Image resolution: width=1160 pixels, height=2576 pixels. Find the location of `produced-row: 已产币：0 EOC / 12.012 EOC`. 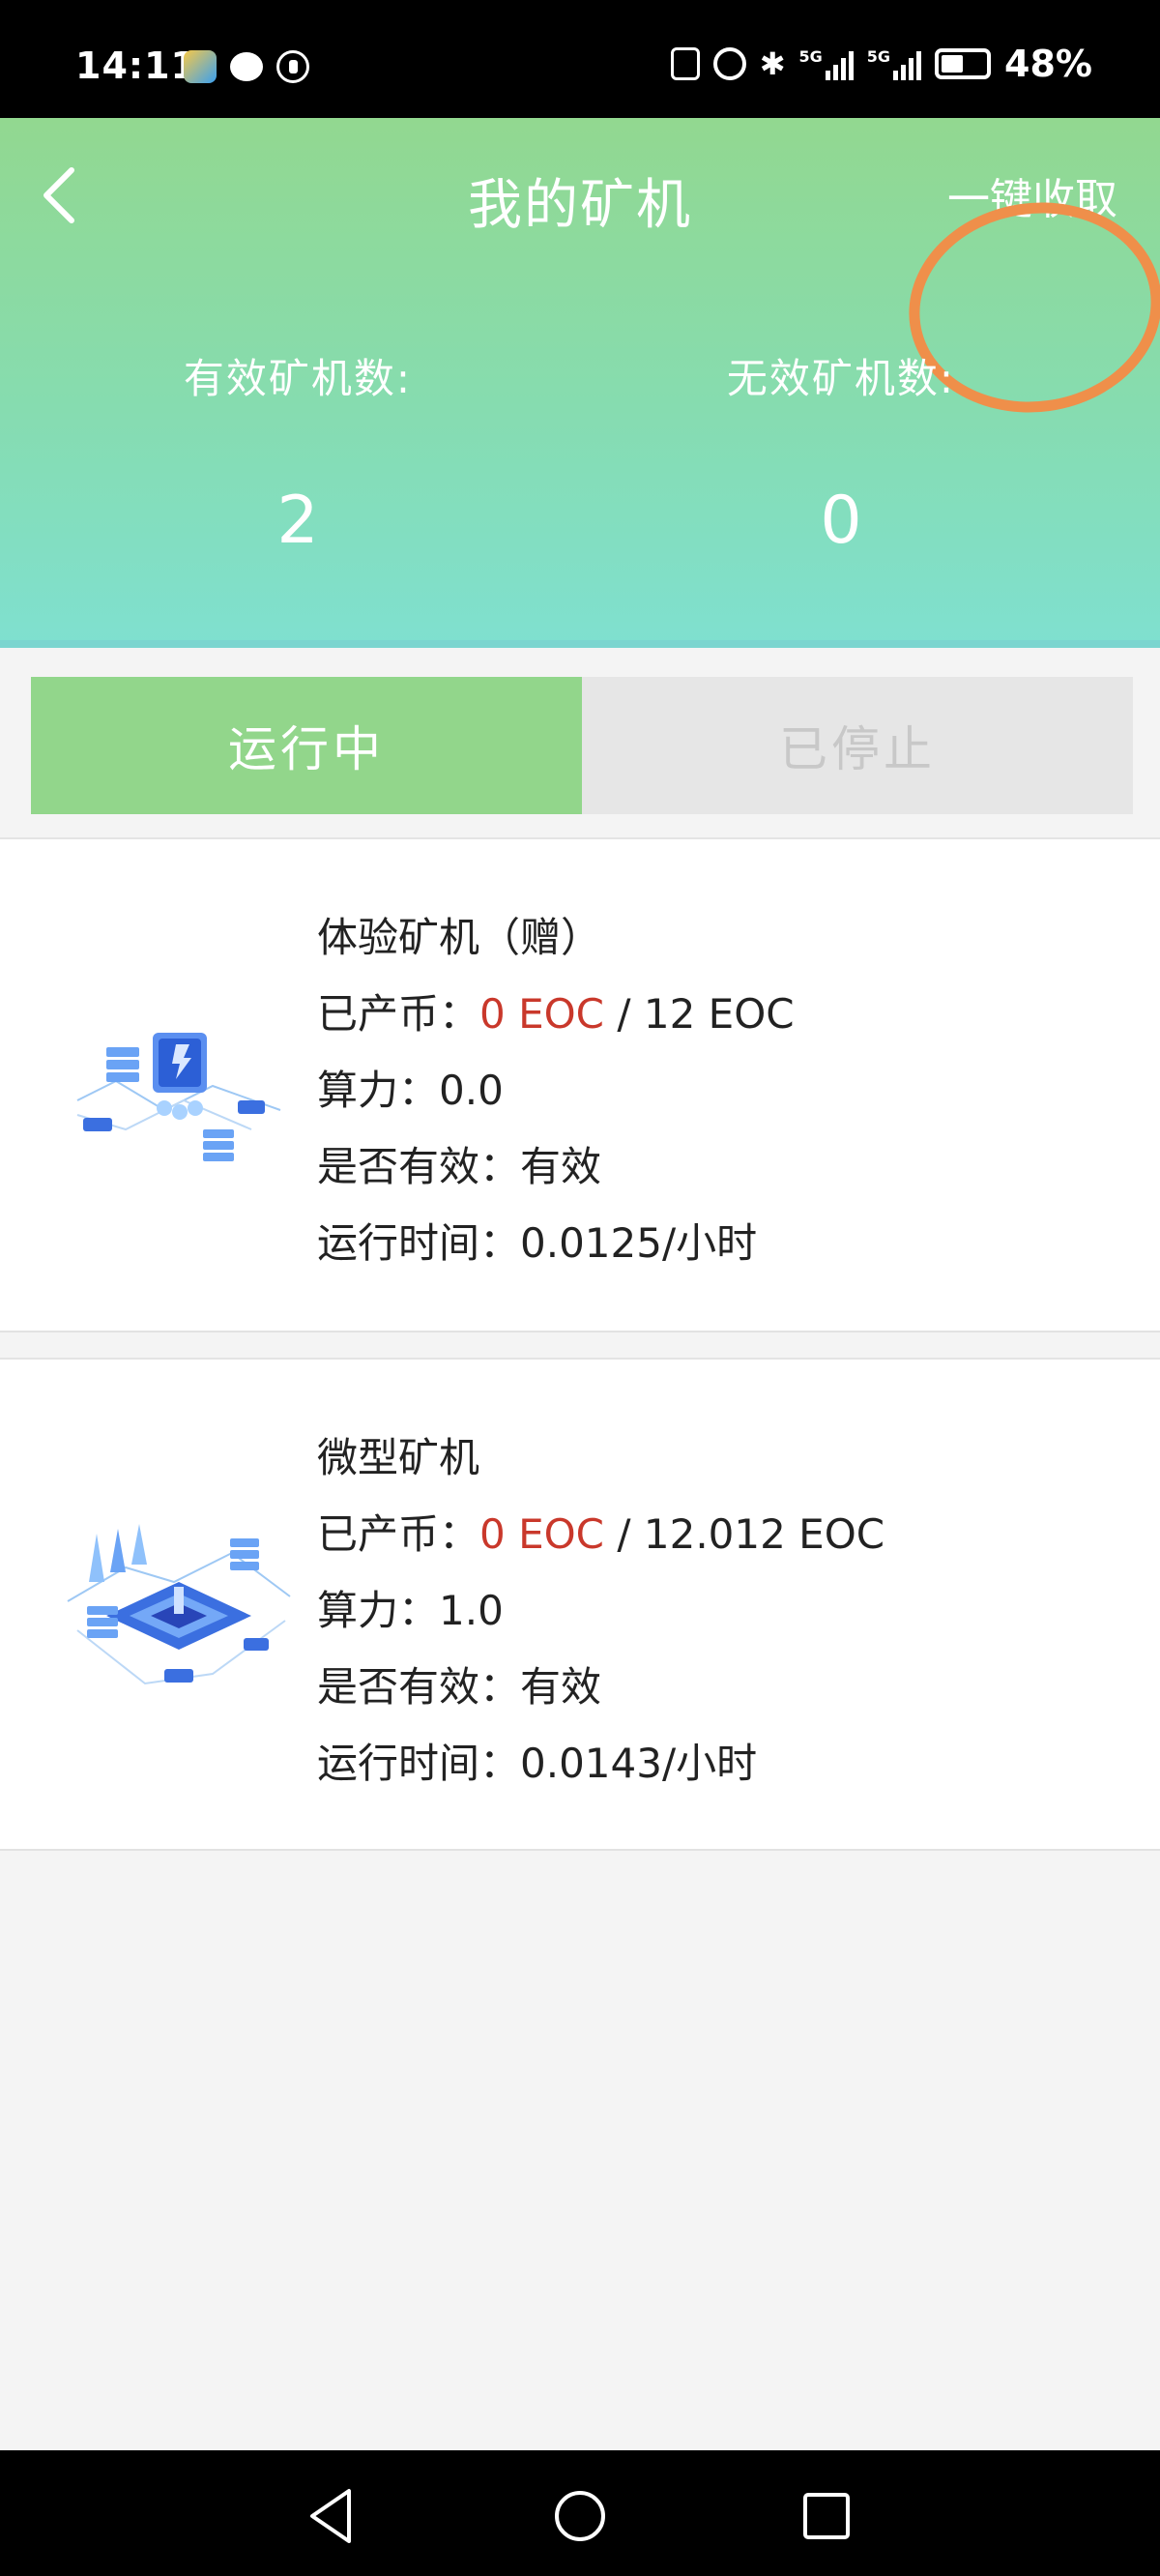

produced-row: 已产币：0 EOC / 12.012 EOC is located at coordinates (600, 1534).